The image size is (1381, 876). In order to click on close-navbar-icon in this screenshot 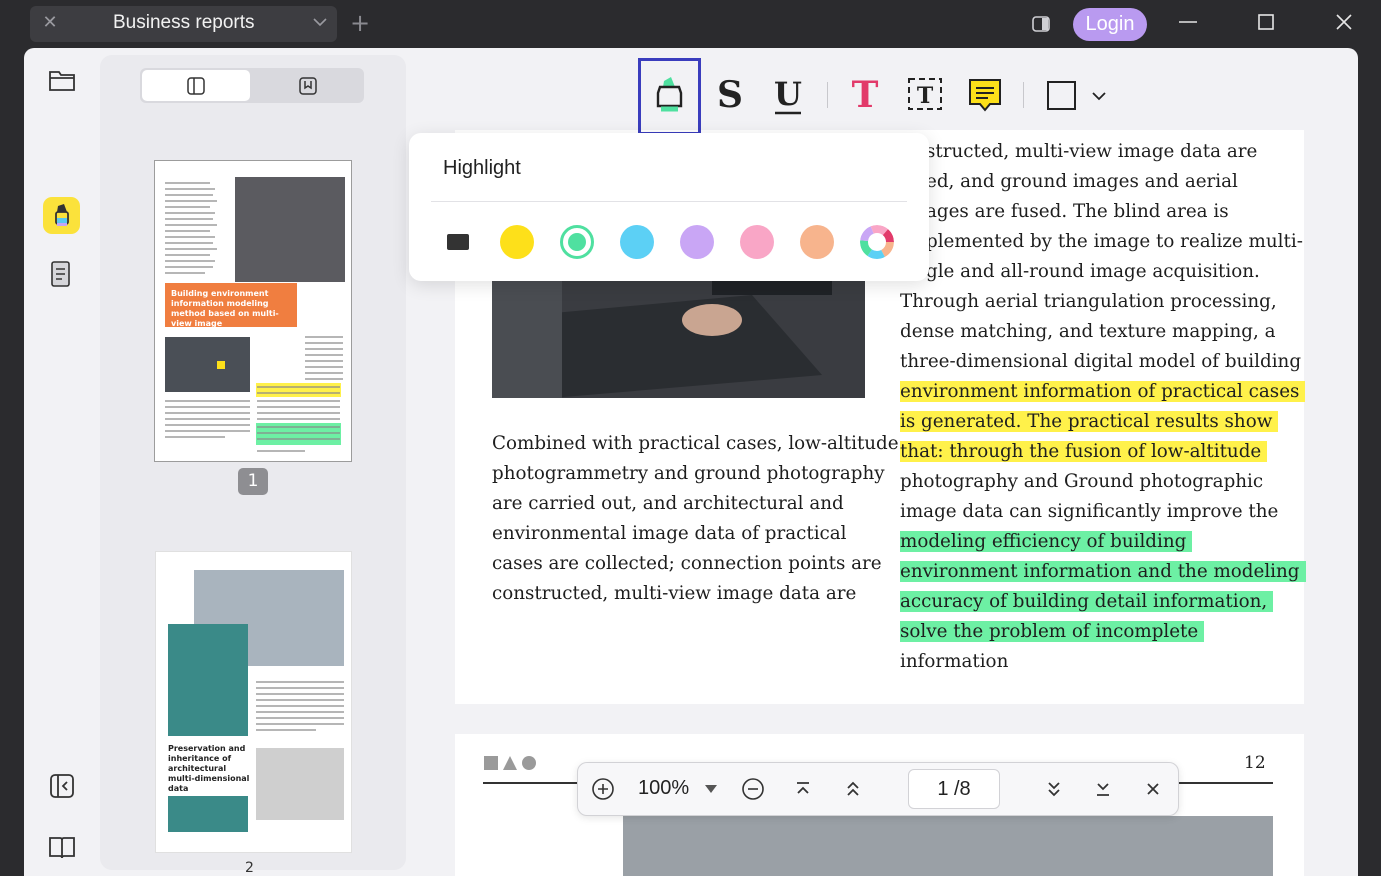, I will do `click(1153, 789)`.